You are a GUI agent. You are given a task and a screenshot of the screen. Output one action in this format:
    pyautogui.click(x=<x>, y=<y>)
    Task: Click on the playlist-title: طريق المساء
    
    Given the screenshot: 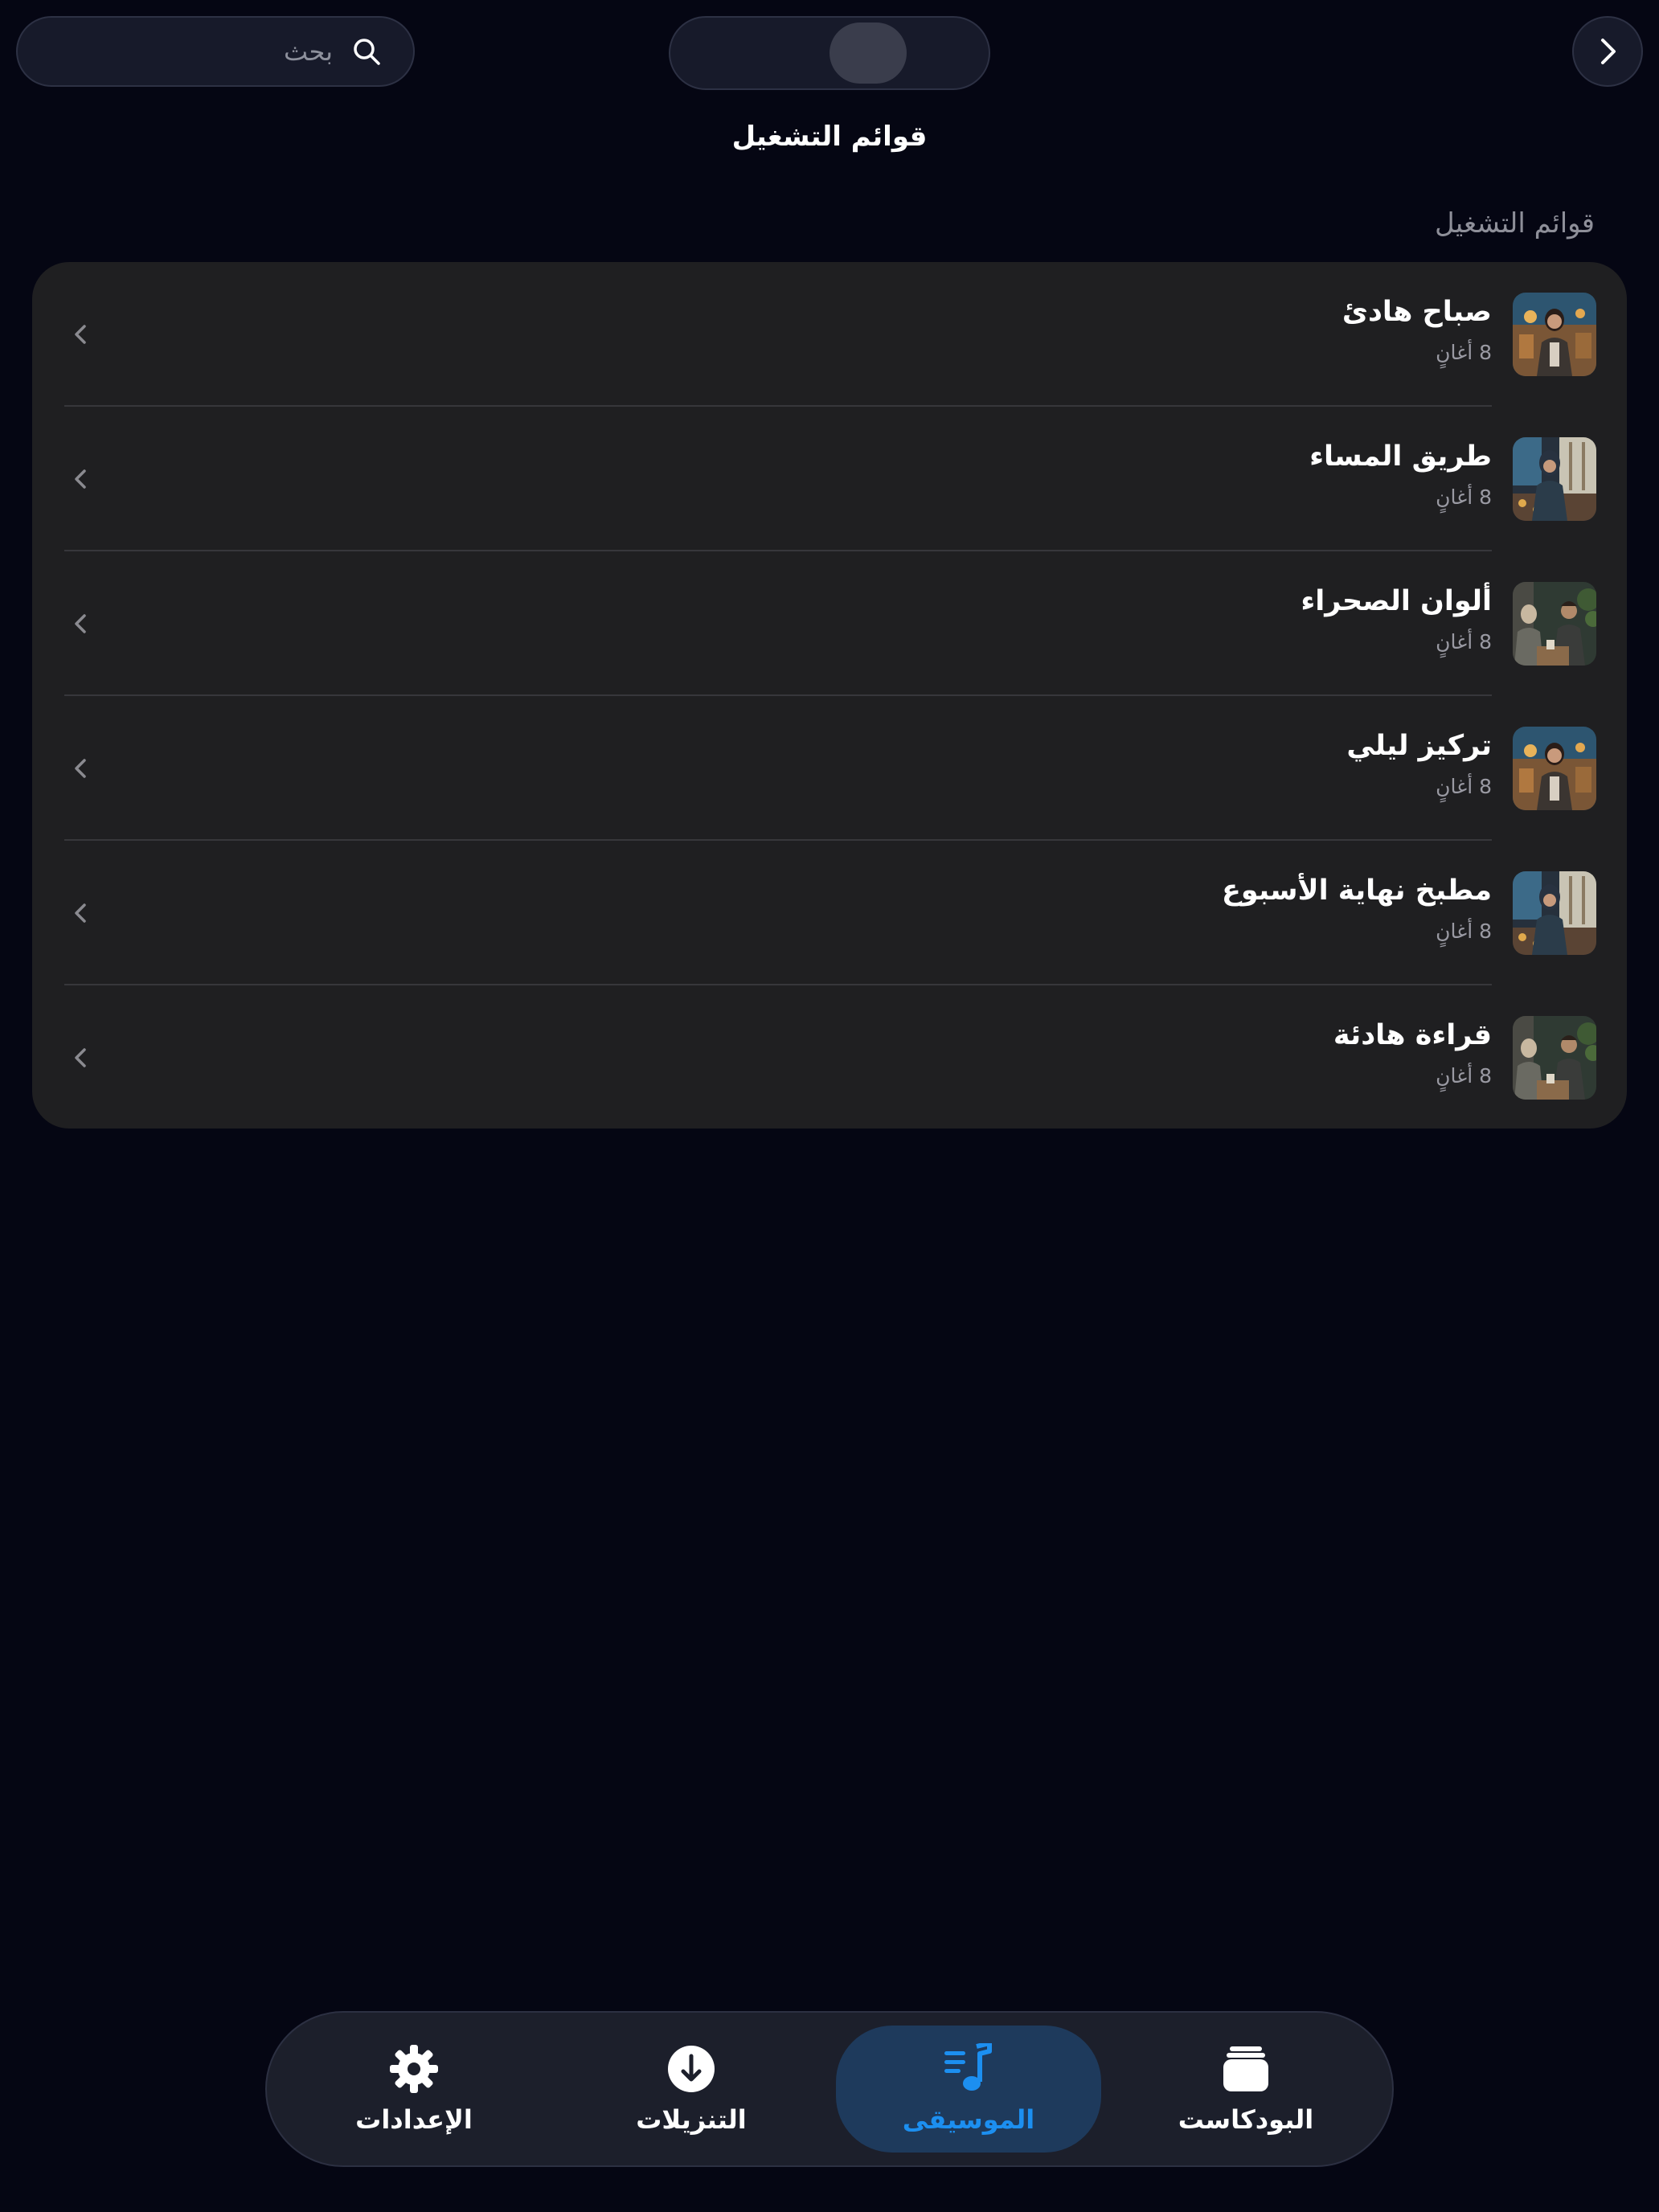 What is the action you would take?
    pyautogui.click(x=1400, y=456)
    